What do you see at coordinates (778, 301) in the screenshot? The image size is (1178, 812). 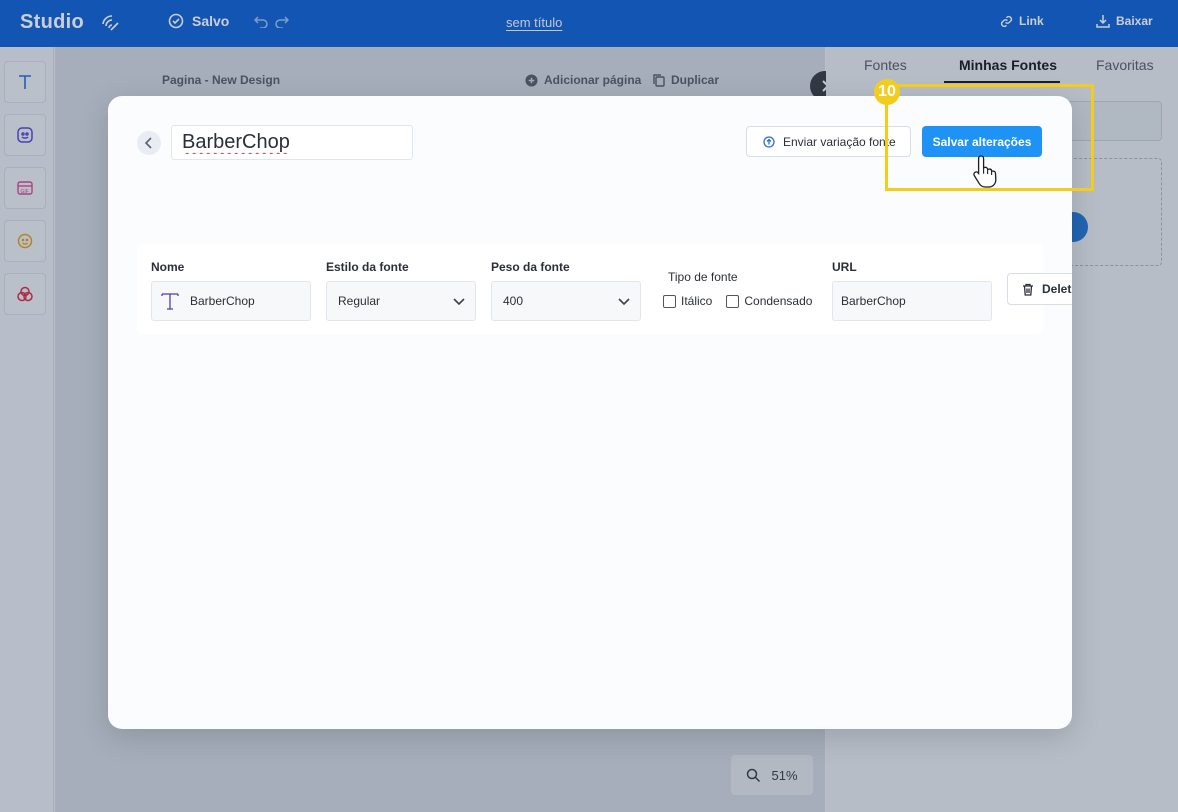 I see `condensed-label: Condensado` at bounding box center [778, 301].